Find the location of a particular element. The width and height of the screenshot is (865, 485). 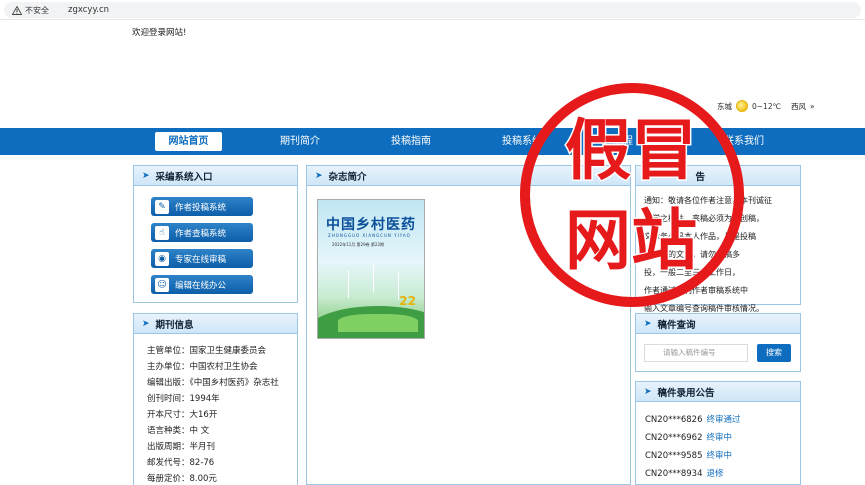

status-link: 终审通过 is located at coordinates (724, 420).